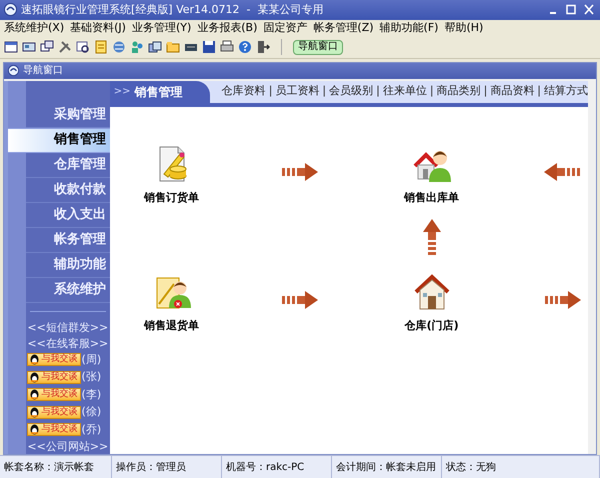 This screenshot has width=600, height=478. Describe the element at coordinates (404, 91) in the screenshot. I see `header-link: 往来单位` at that location.